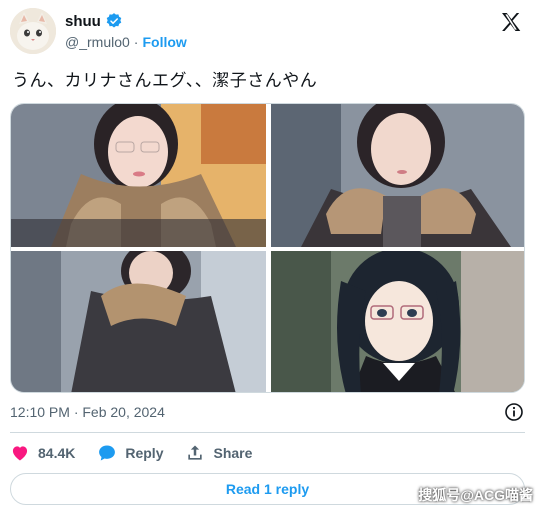  Describe the element at coordinates (397, 321) in the screenshot. I see `media-anime-image` at that location.